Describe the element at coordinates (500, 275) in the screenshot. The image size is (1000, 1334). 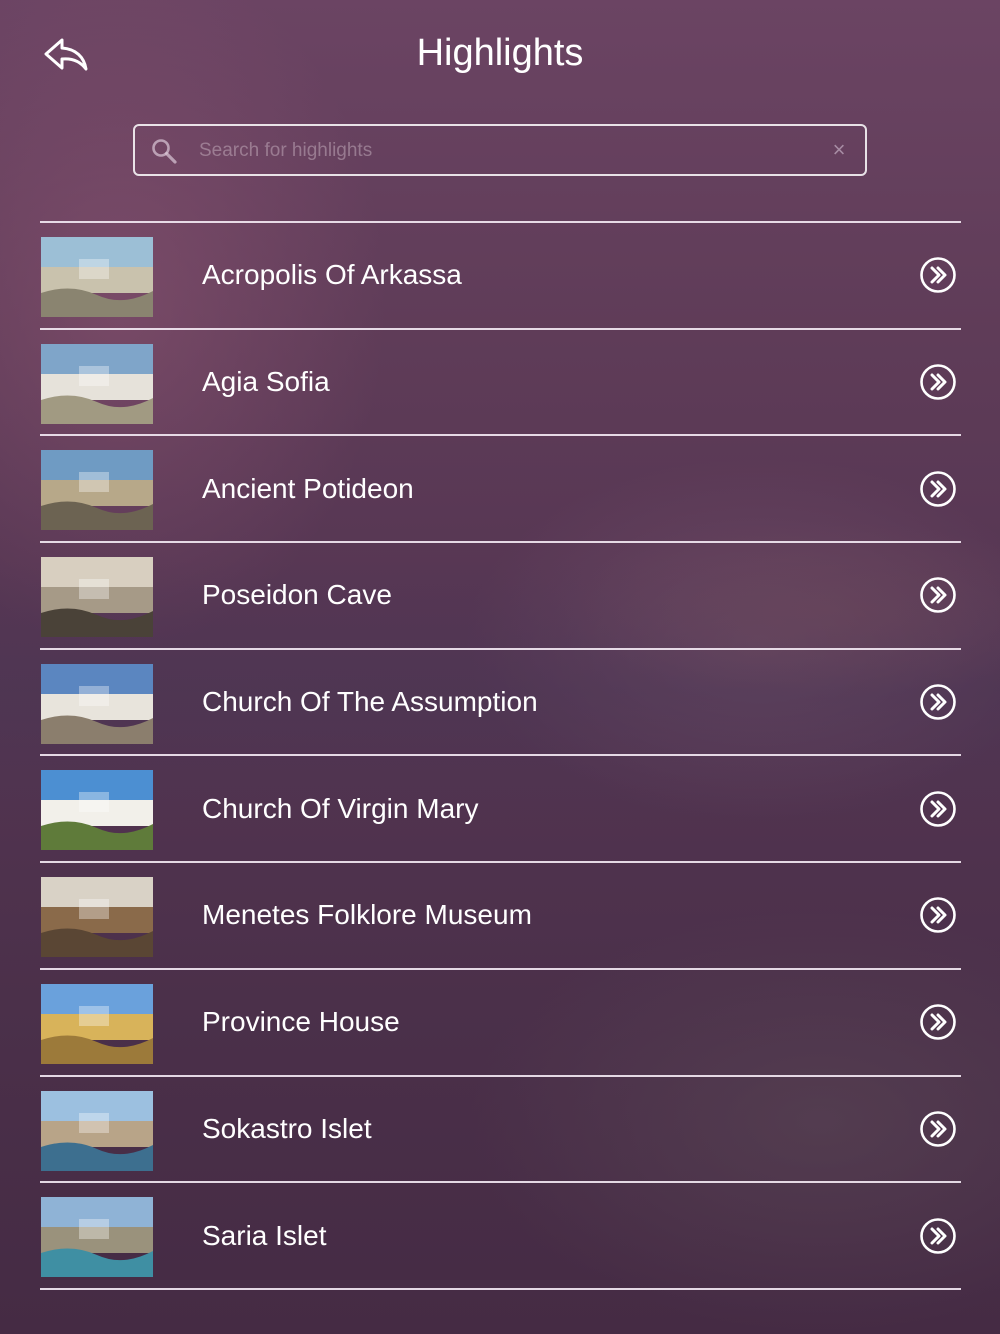
I see `list-item: Acropolis Of Arkassa` at that location.